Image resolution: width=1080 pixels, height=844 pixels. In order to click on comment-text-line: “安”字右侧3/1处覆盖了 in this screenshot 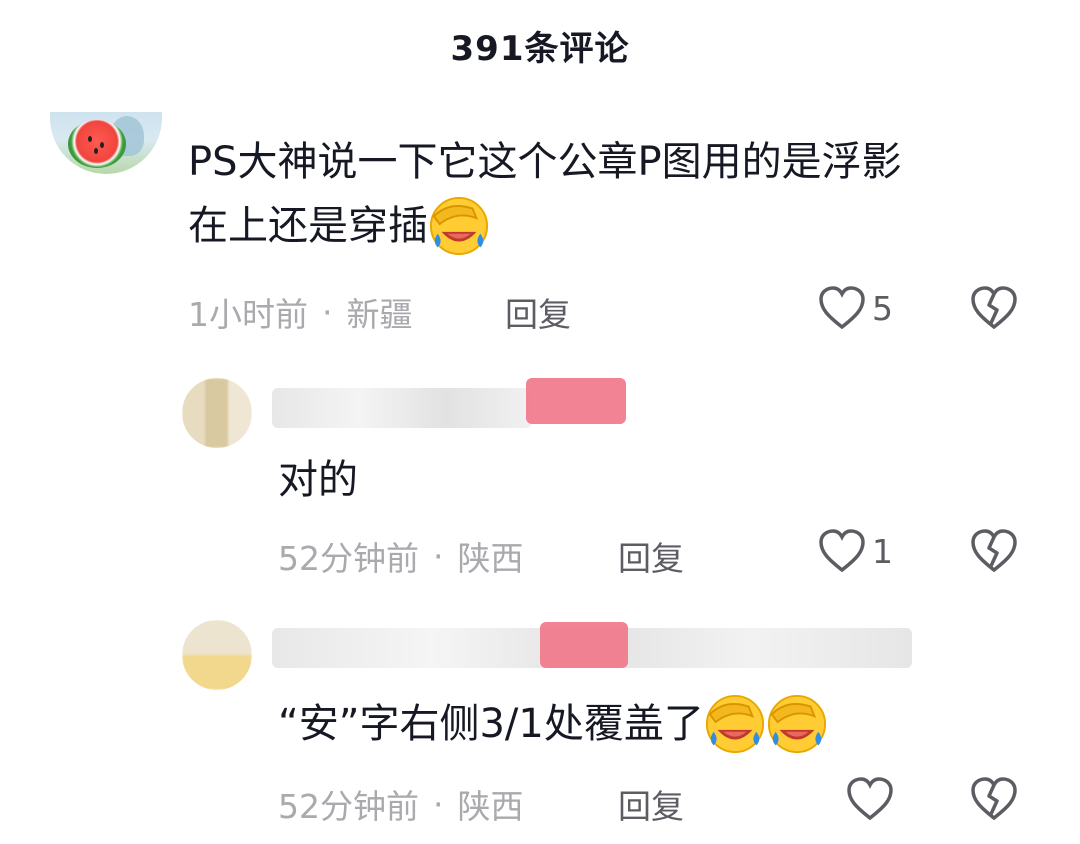, I will do `click(491, 724)`.